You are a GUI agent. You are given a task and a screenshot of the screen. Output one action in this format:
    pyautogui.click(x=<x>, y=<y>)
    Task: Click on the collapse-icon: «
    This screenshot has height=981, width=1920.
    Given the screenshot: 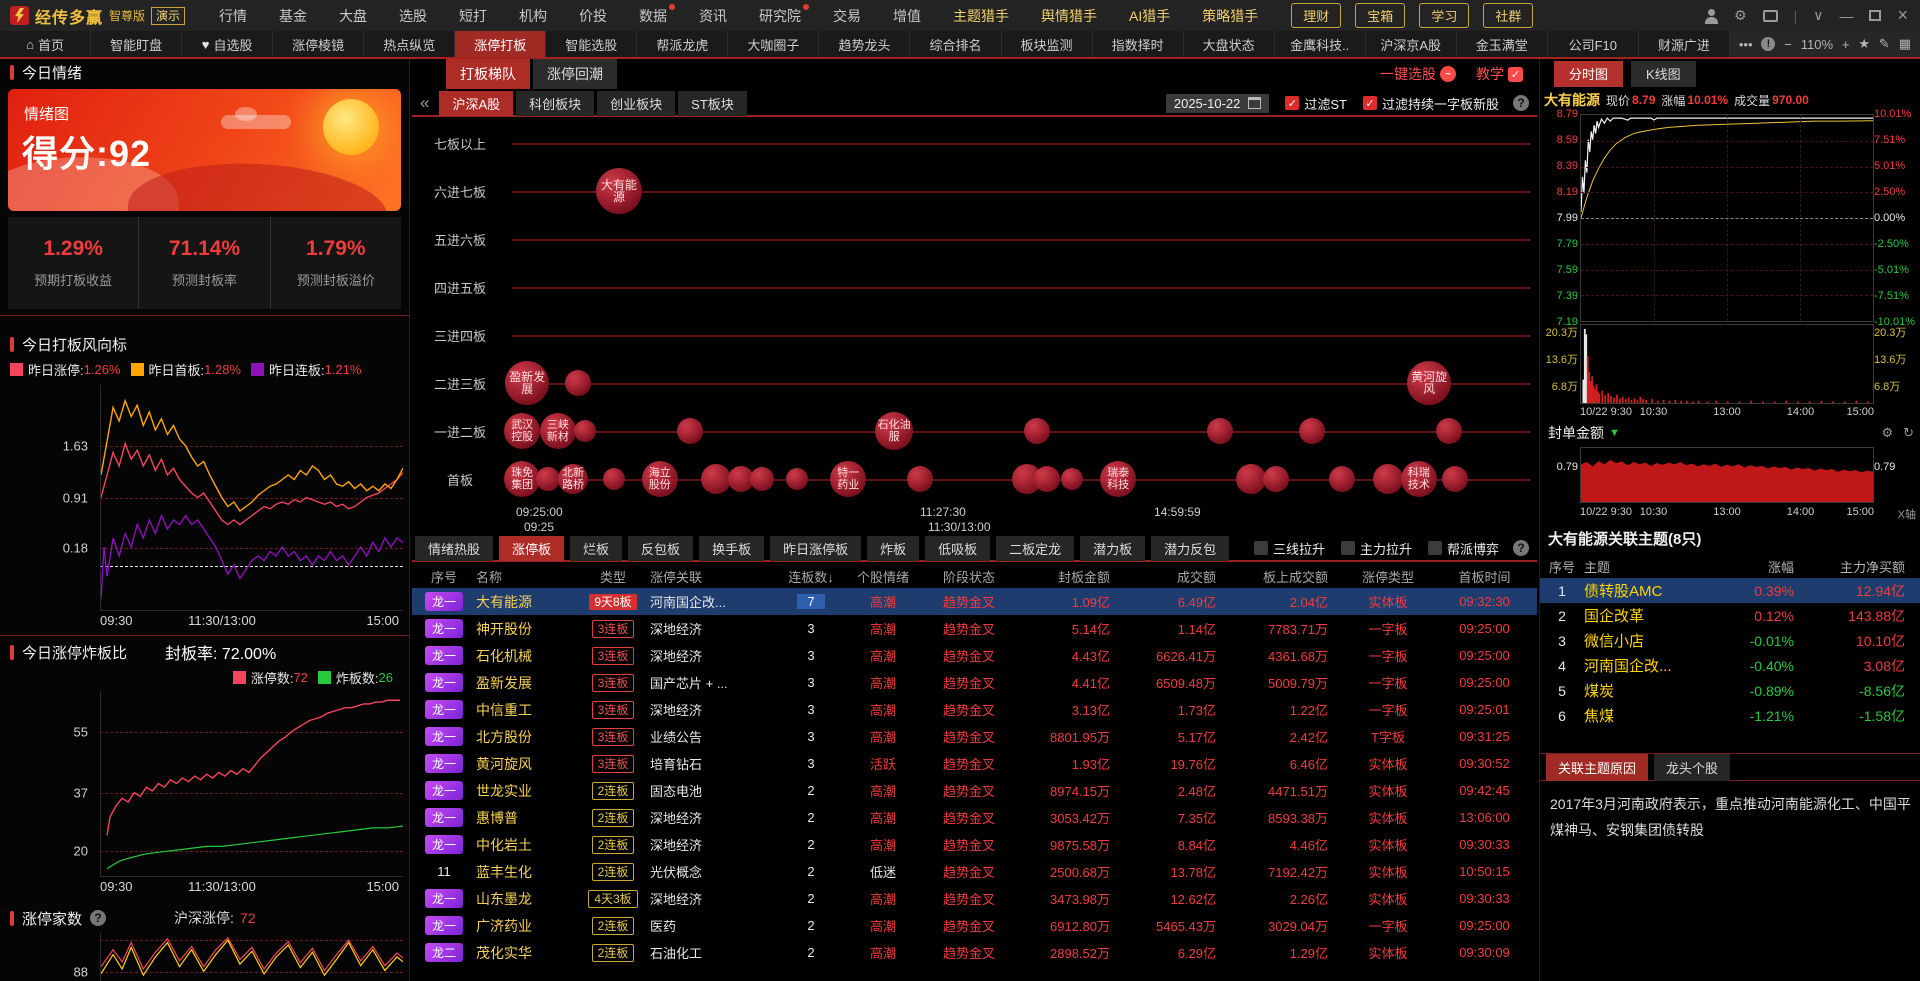 What is the action you would take?
    pyautogui.click(x=424, y=103)
    